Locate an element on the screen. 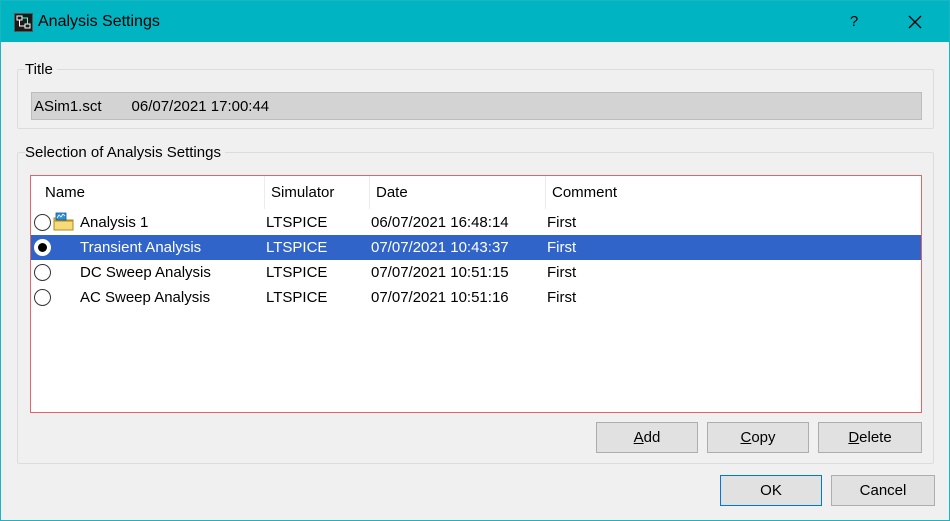  title-bar: Analysis Settings ? is located at coordinates (475, 21).